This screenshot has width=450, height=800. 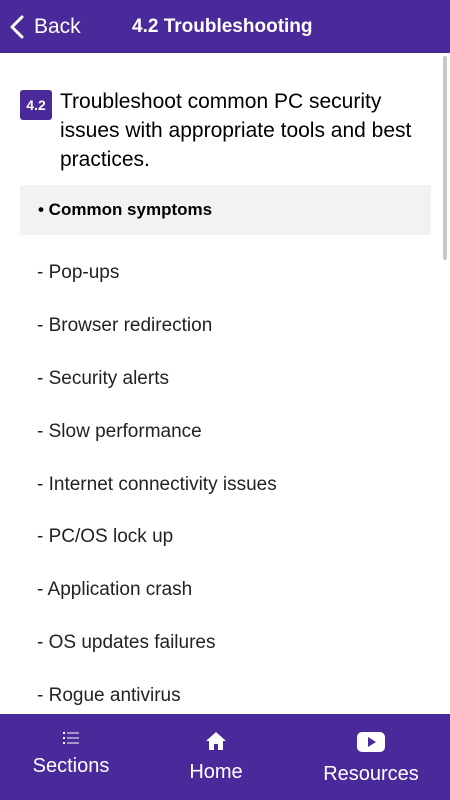 I want to click on list-item: - OS updates failures, so click(x=126, y=643).